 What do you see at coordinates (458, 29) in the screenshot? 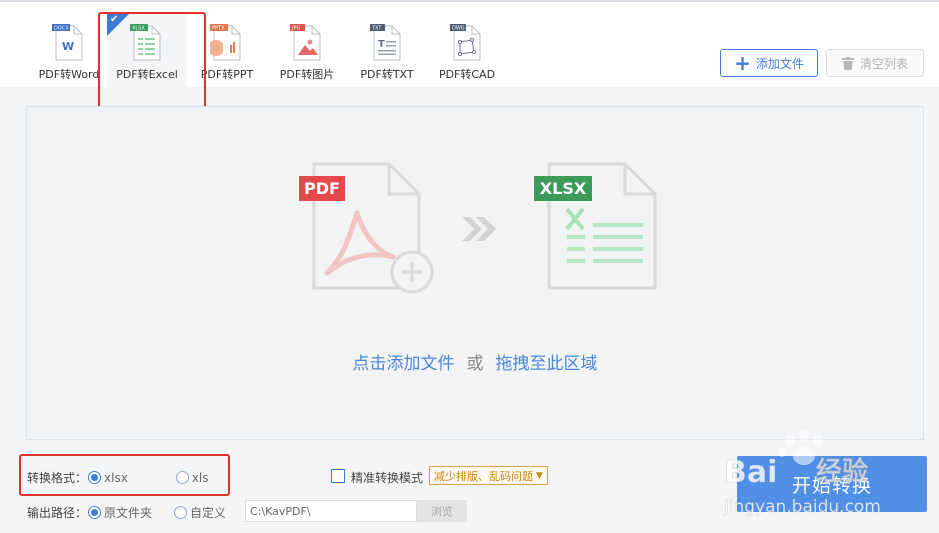
I see `tab-badge: DWG` at bounding box center [458, 29].